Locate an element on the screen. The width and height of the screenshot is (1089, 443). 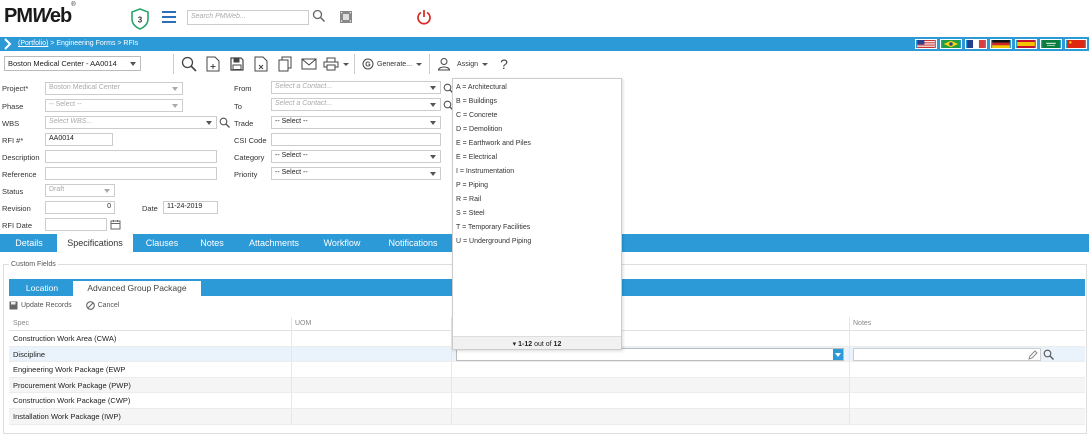
calendar-icon is located at coordinates (115, 224).